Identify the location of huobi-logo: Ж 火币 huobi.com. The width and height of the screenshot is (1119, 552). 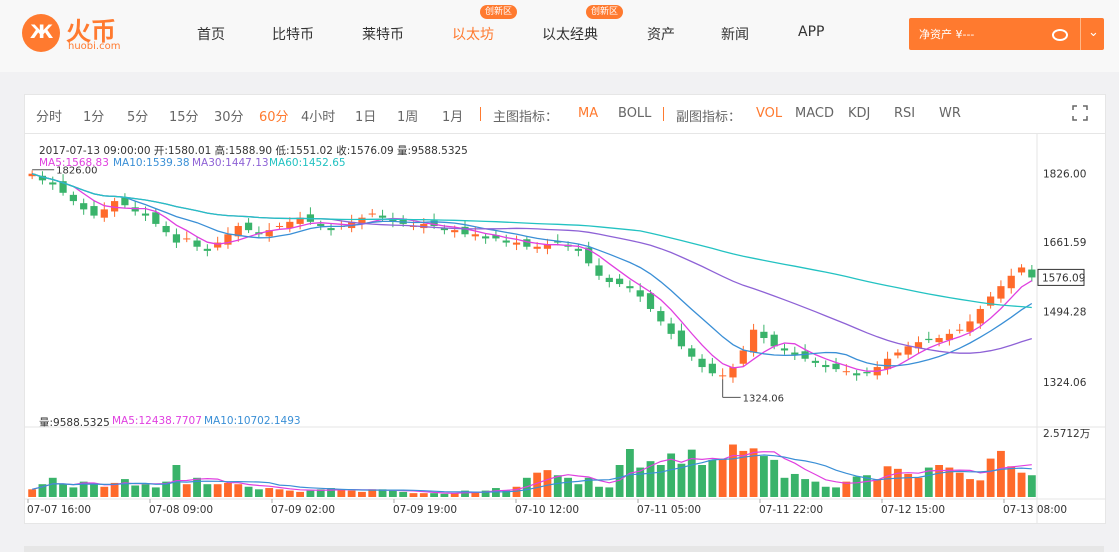
(72, 34).